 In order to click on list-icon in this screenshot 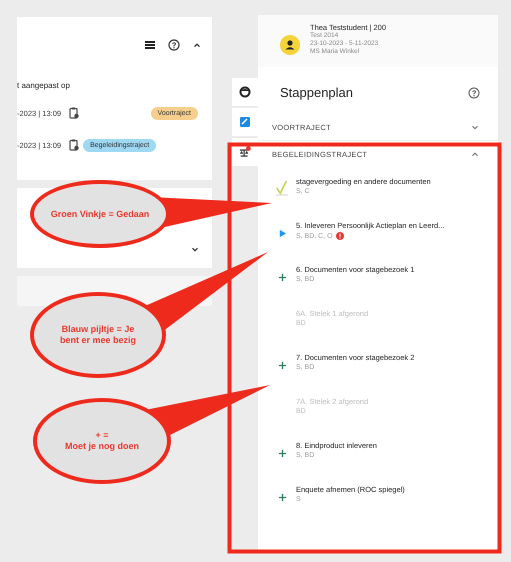, I will do `click(150, 45)`.